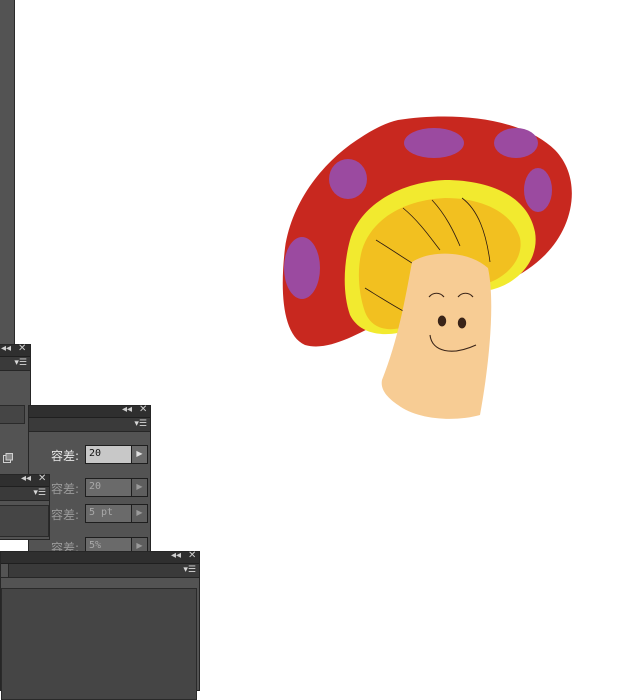  I want to click on tolerance-panel-tabbar: ▾☰, so click(89, 425).